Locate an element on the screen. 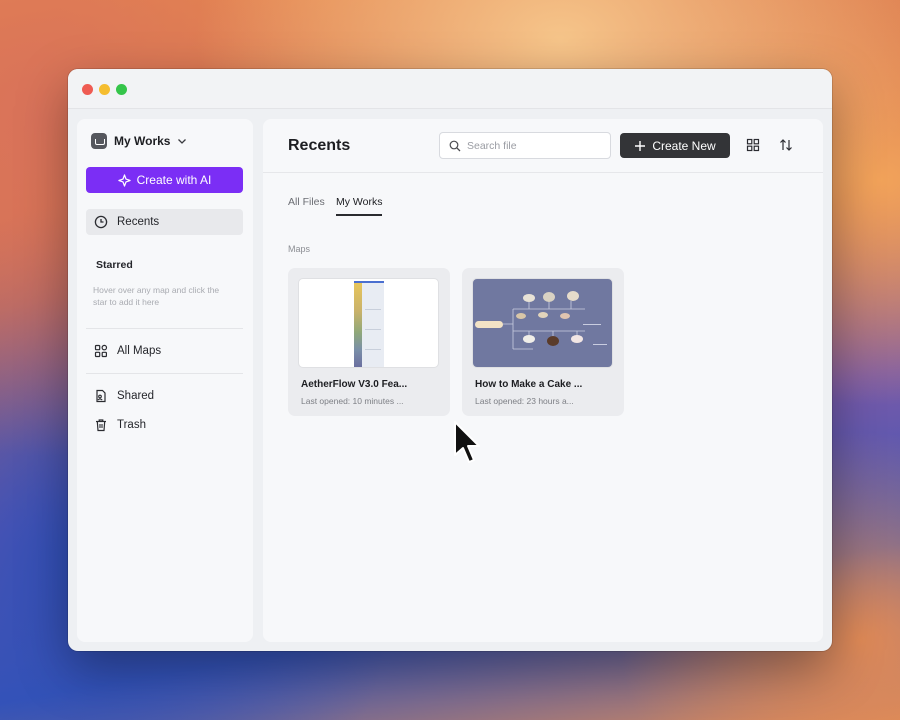 Image resolution: width=900 pixels, height=720 pixels. flowchart-preview-image is located at coordinates (369, 324).